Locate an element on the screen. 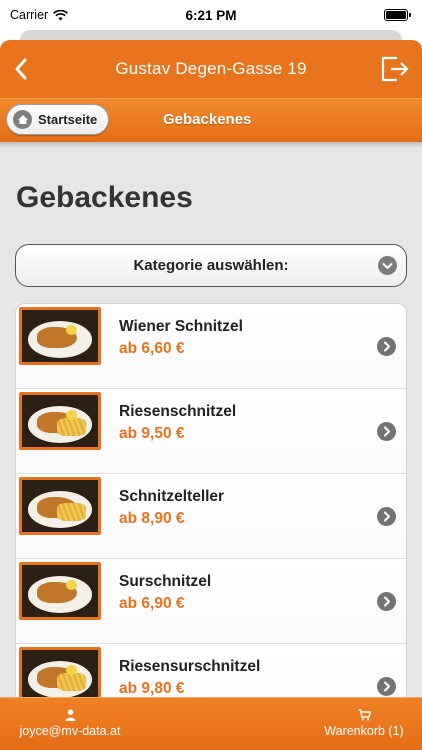 This screenshot has width=422, height=750. category-select: Kategorie auswählen: is located at coordinates (211, 265).